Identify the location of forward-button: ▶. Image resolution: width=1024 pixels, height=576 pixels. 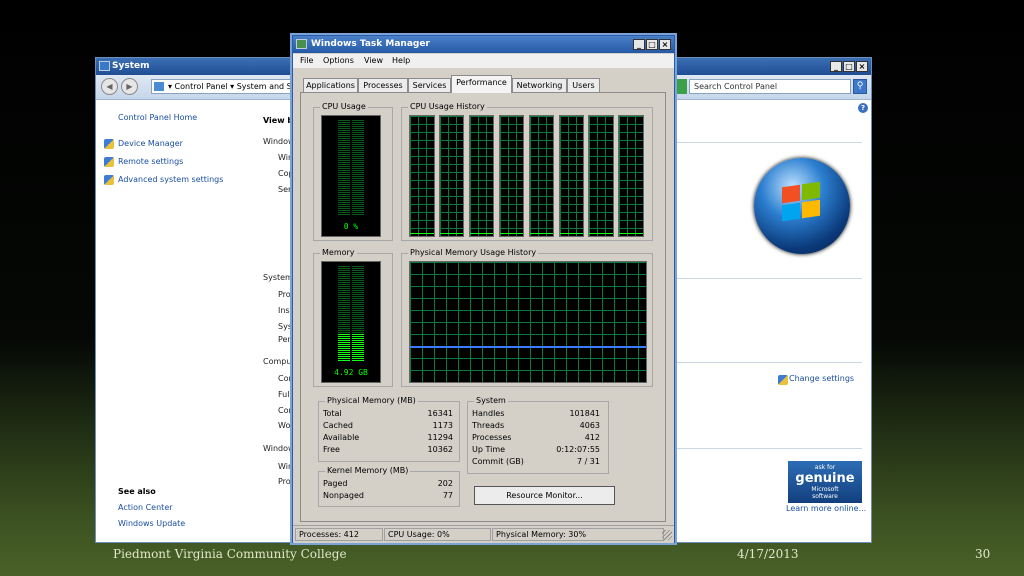
(129, 86).